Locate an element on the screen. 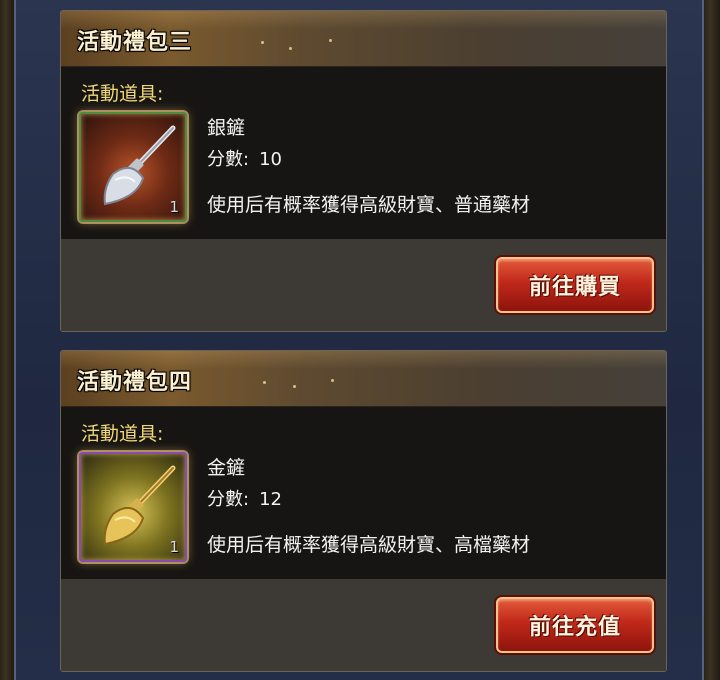  score-value: 12 is located at coordinates (270, 499).